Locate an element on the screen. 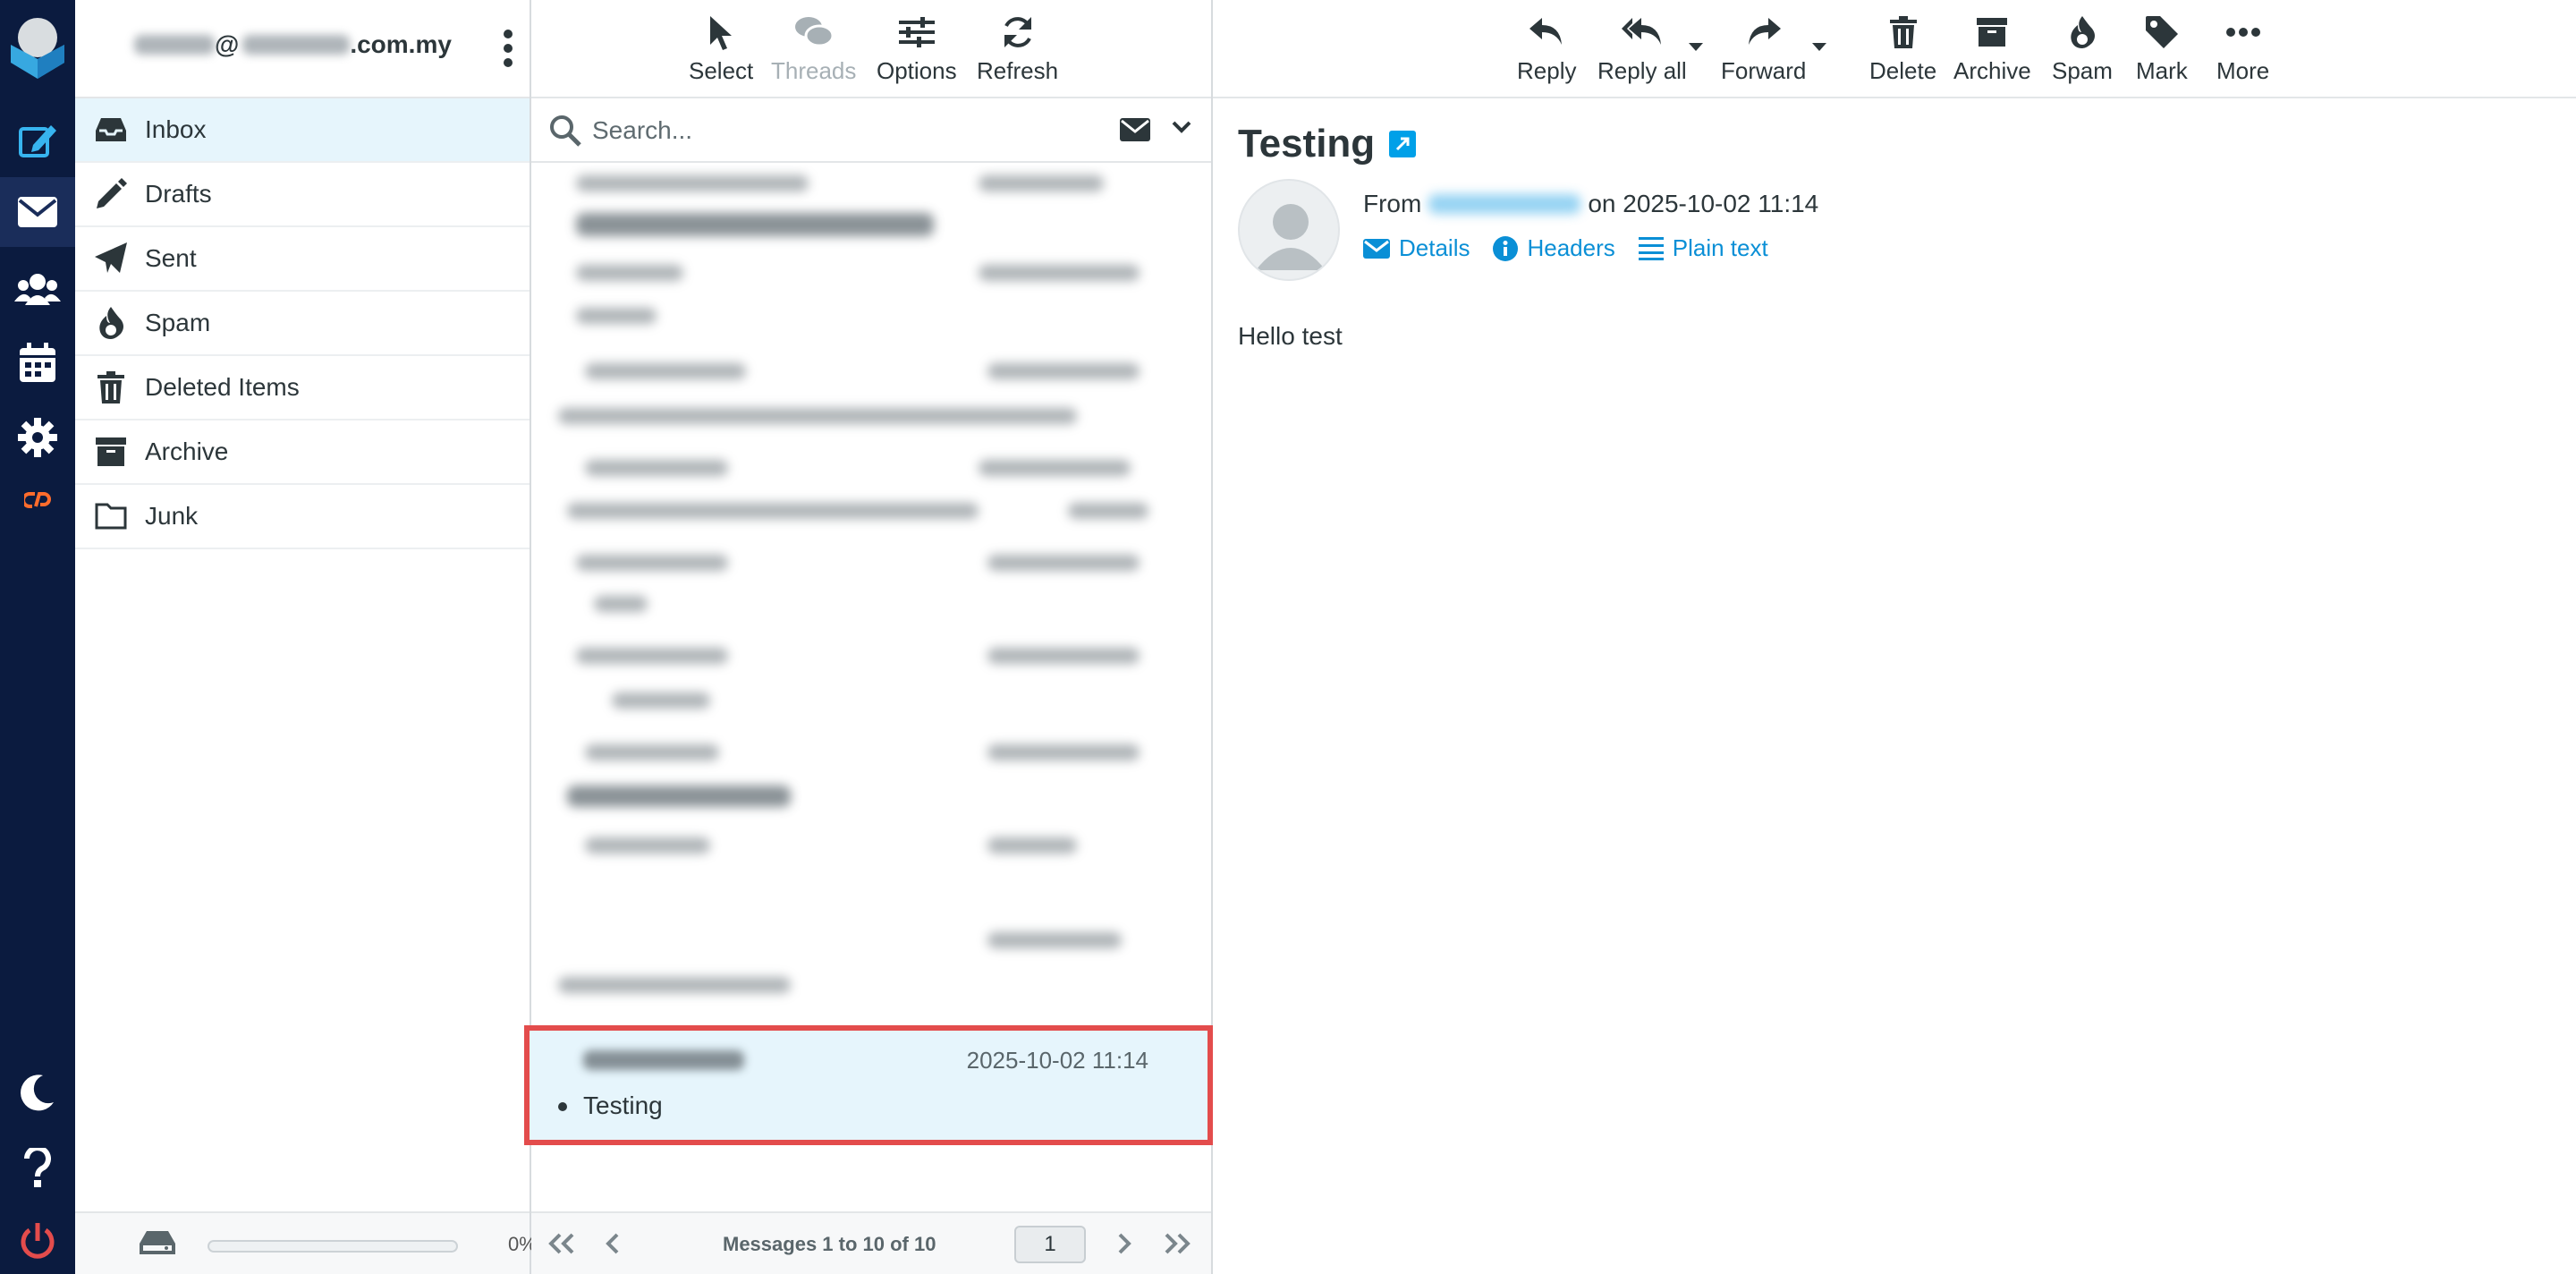  account-menu-icon is located at coordinates (508, 48).